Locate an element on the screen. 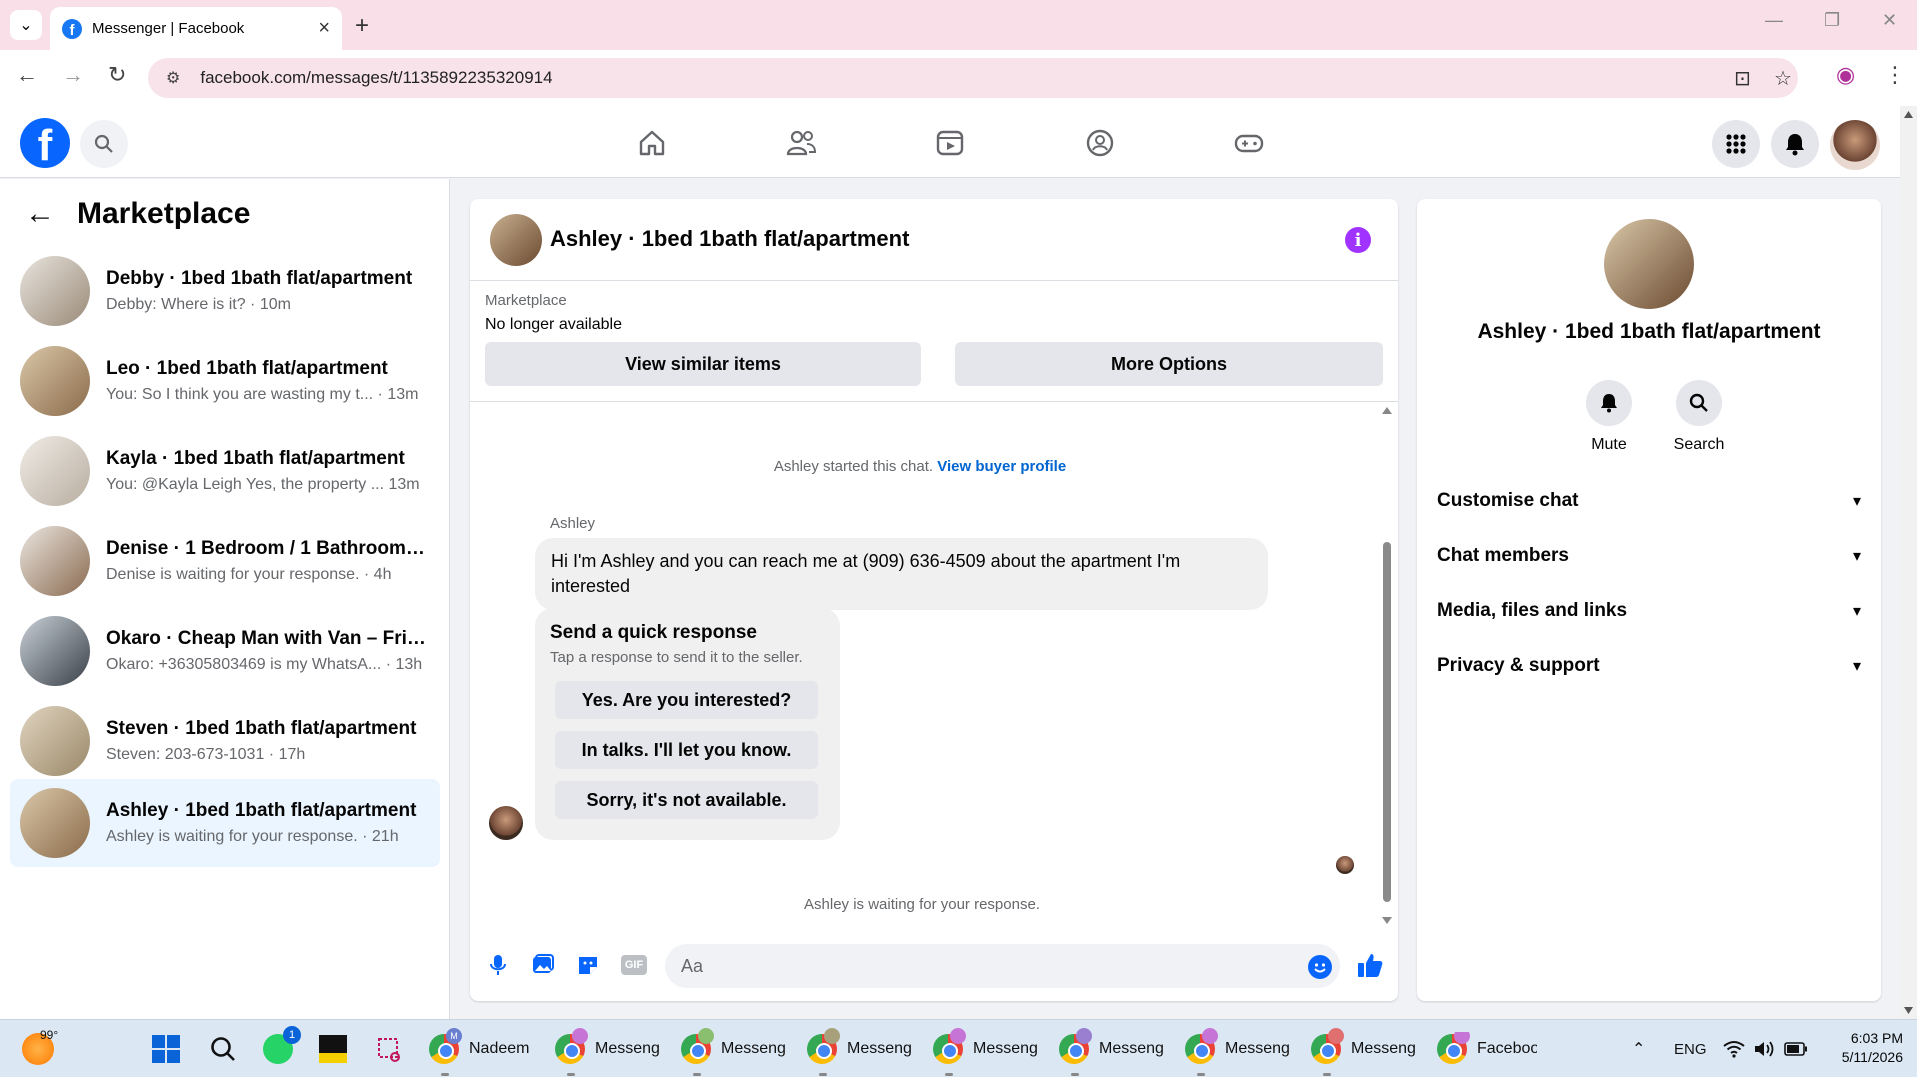 Image resolution: width=1917 pixels, height=1077 pixels. customise-chat-section: Customise chat ▾ is located at coordinates (1649, 501).